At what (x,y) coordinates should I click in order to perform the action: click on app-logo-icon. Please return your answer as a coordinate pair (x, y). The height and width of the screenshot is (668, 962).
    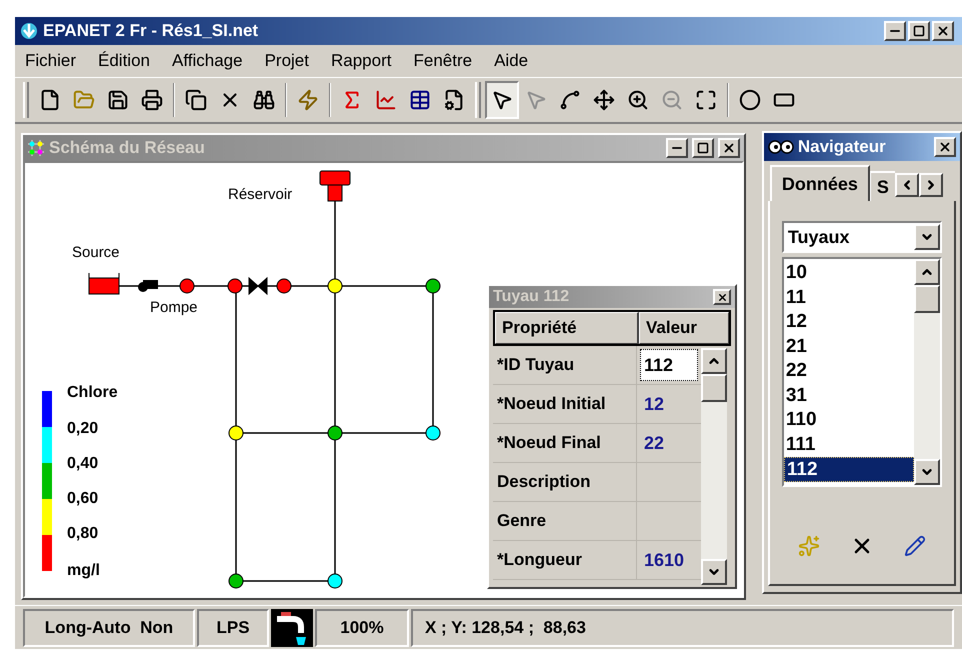
    Looking at the image, I should click on (29, 31).